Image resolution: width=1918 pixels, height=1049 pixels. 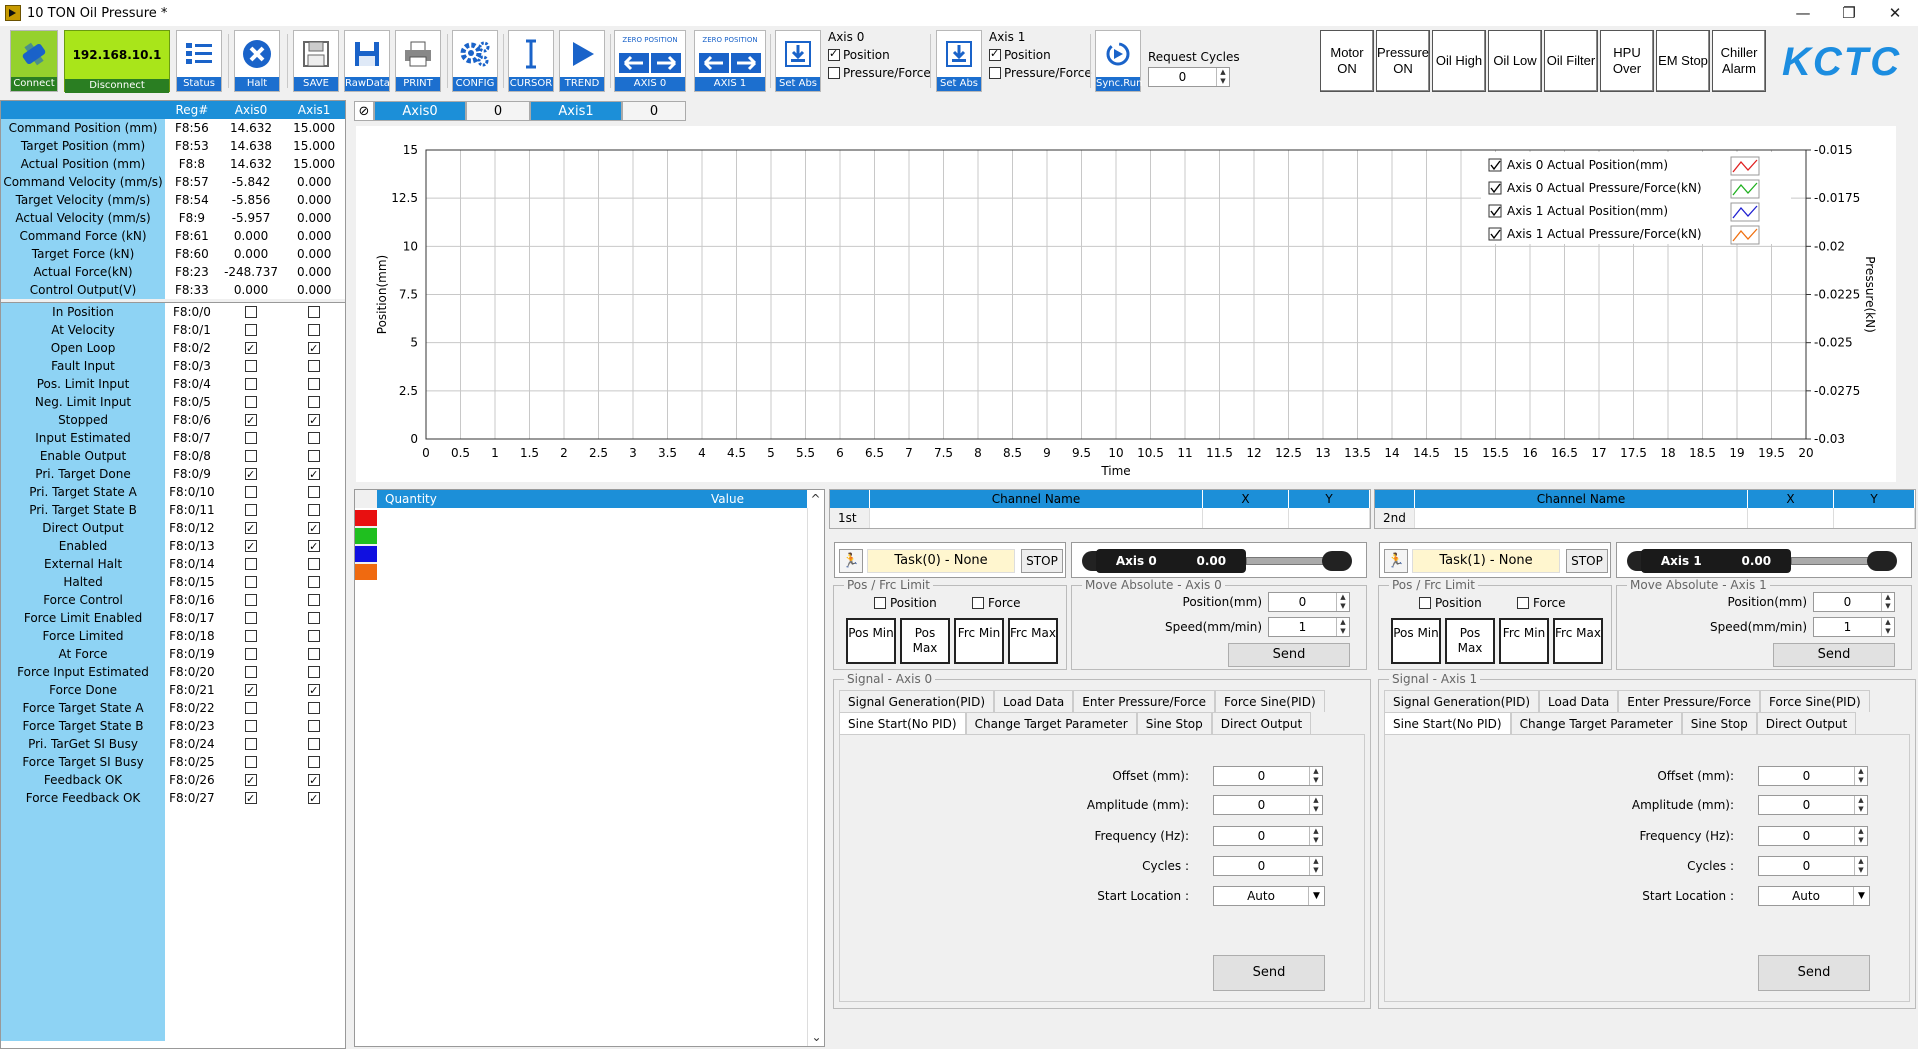 What do you see at coordinates (815, 777) in the screenshot?
I see `quantity-scrollbar: ⌄` at bounding box center [815, 777].